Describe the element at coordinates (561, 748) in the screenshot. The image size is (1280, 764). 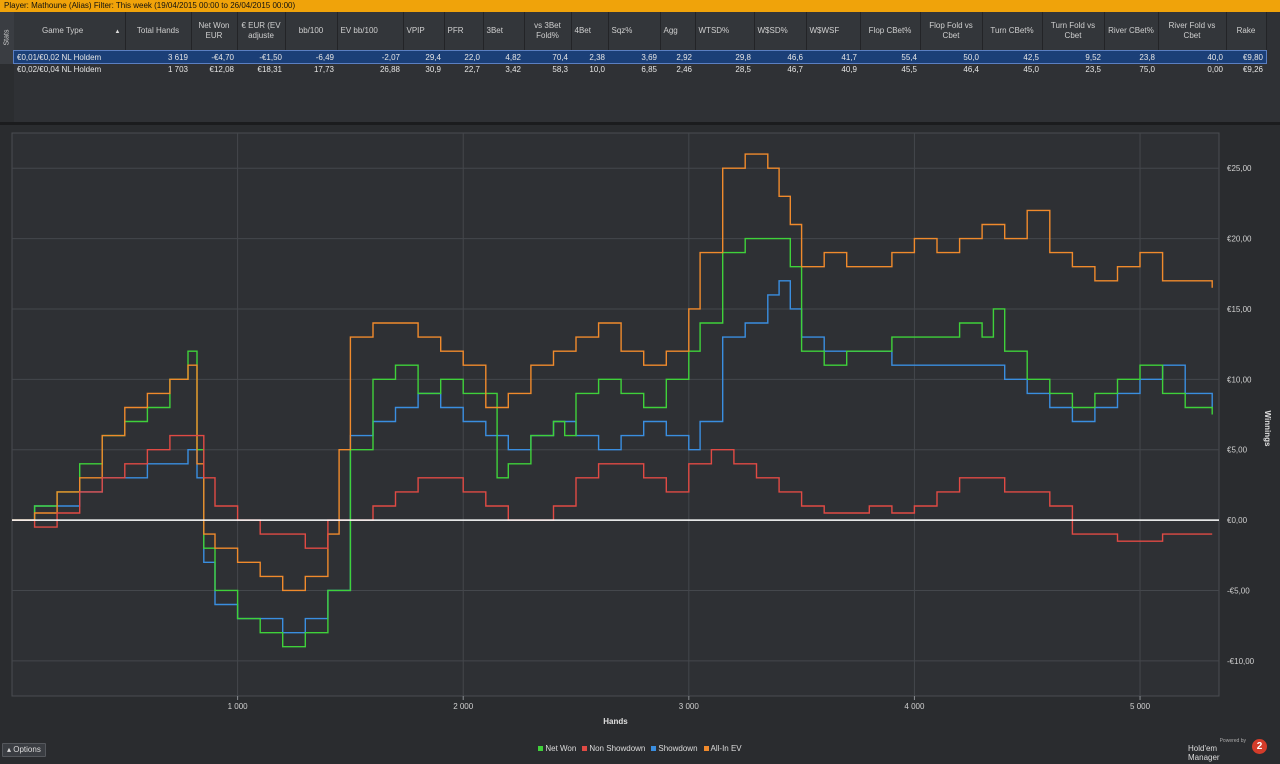
I see `legend-label: Net Won` at that location.